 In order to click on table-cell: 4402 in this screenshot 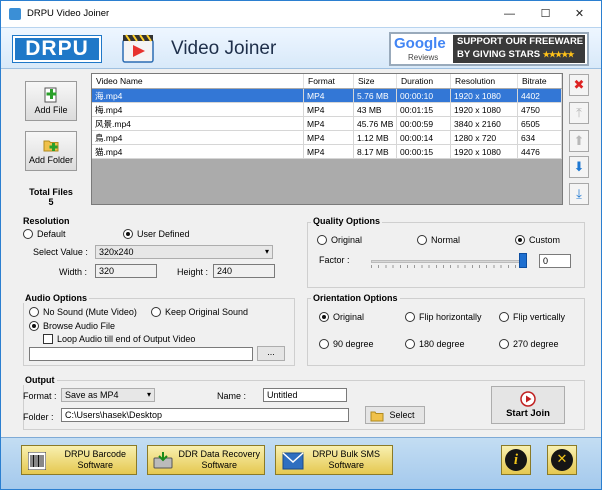, I will do `click(540, 96)`.